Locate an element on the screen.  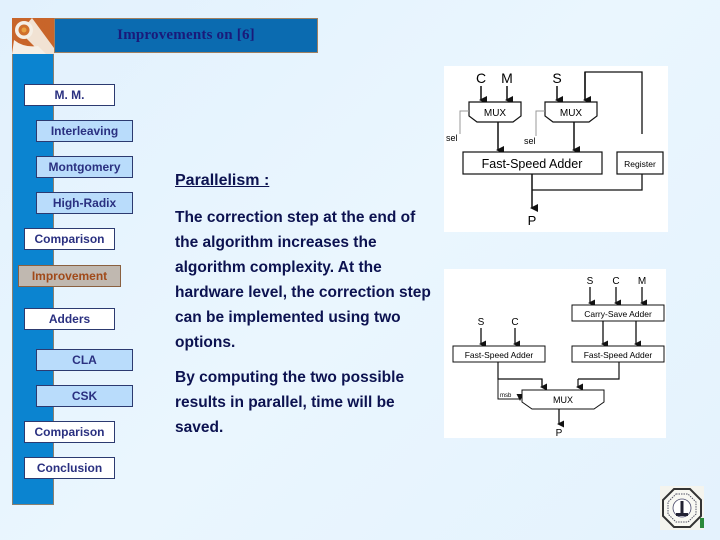
nav-item-label: Adders is located at coordinates (69, 319).